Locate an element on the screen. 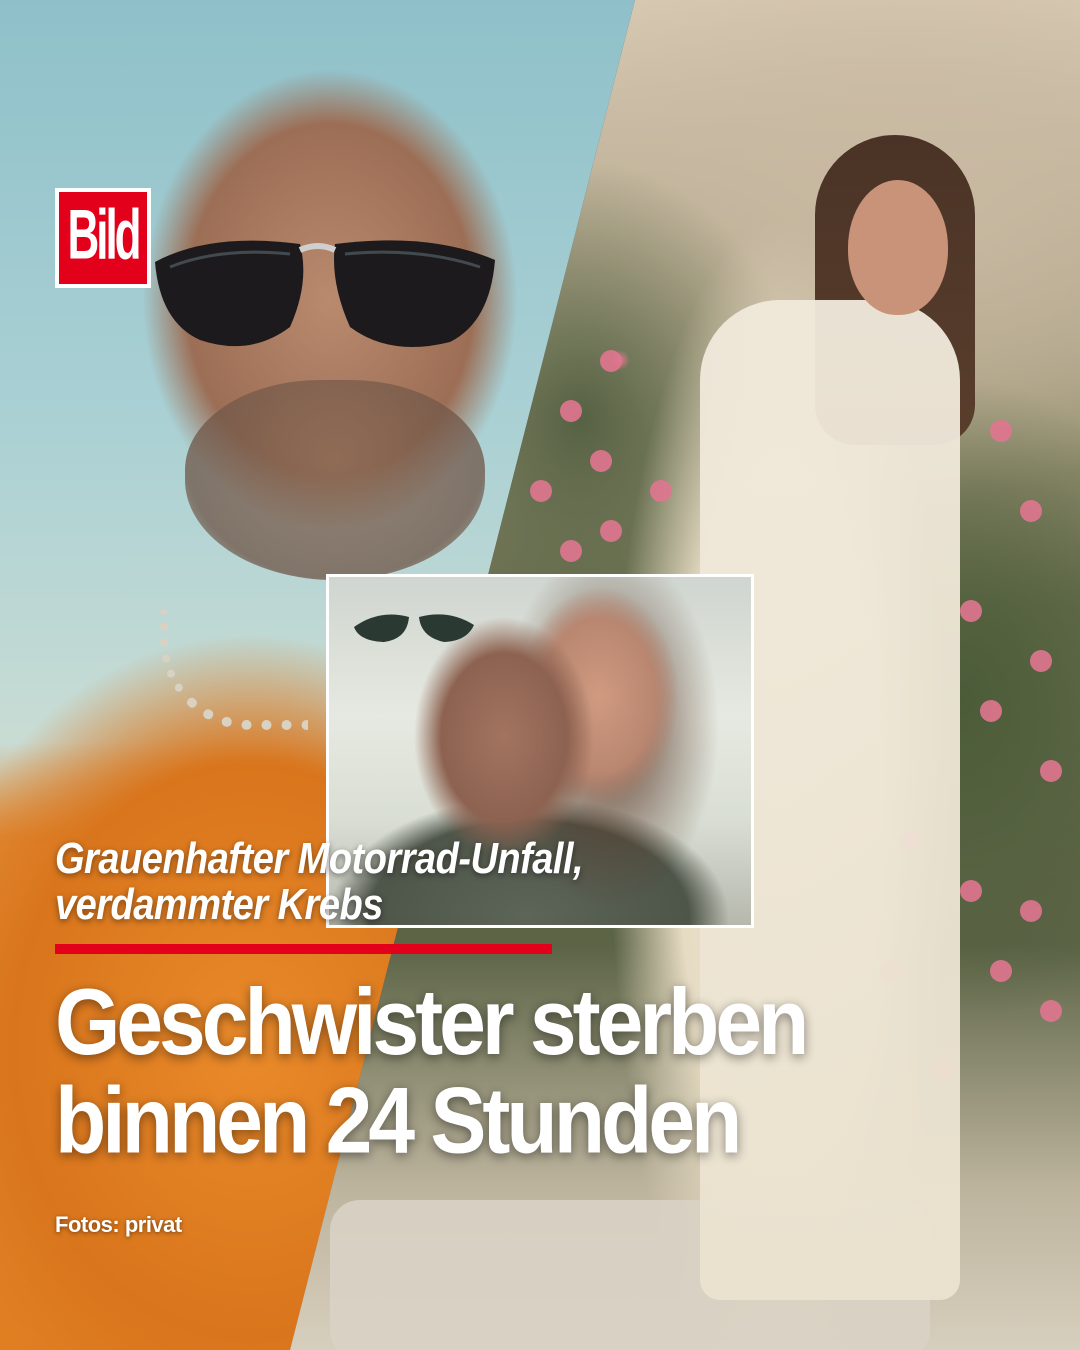  sunglasses-graphic is located at coordinates (325, 293).